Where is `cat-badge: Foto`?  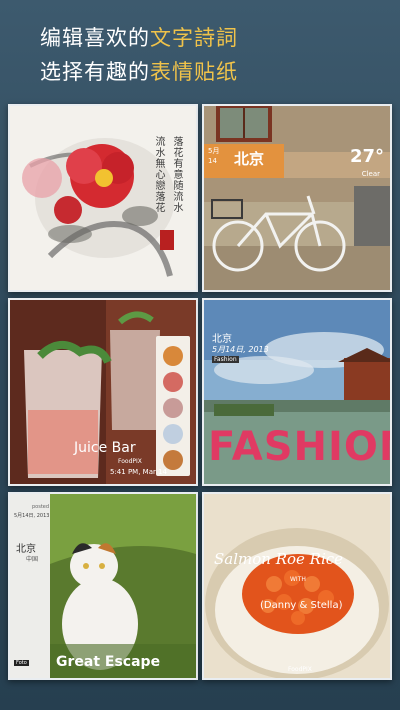 cat-badge: Foto is located at coordinates (21, 663).